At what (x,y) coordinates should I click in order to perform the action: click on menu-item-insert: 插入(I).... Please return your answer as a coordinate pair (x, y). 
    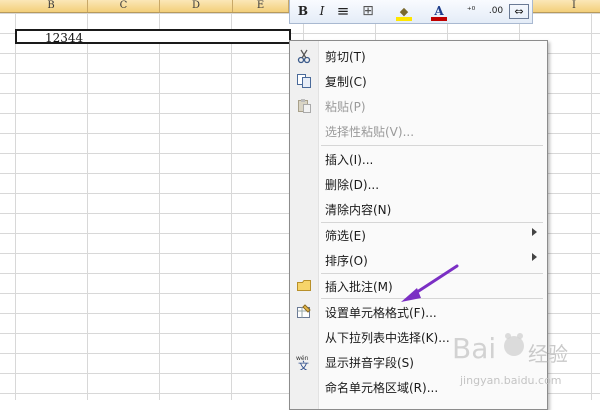
    Looking at the image, I should click on (418, 158).